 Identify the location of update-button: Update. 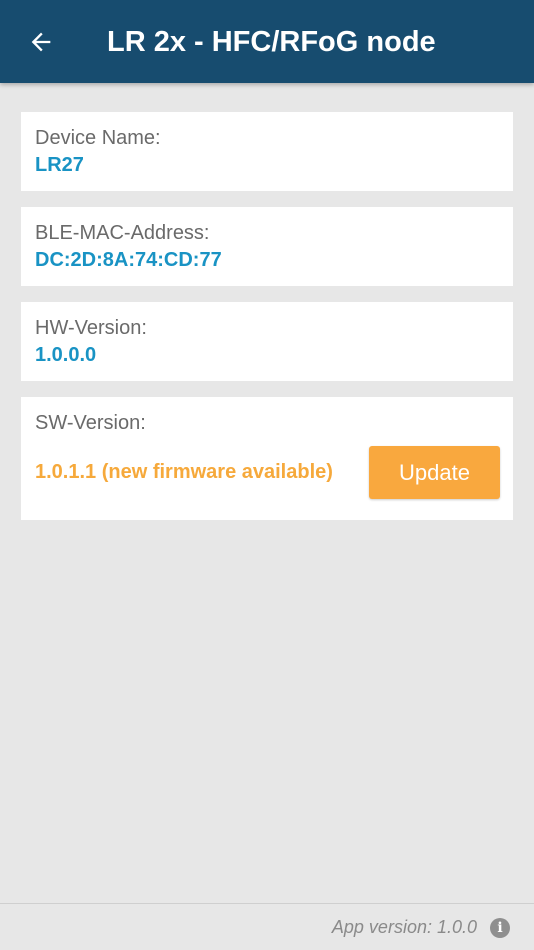
(434, 472).